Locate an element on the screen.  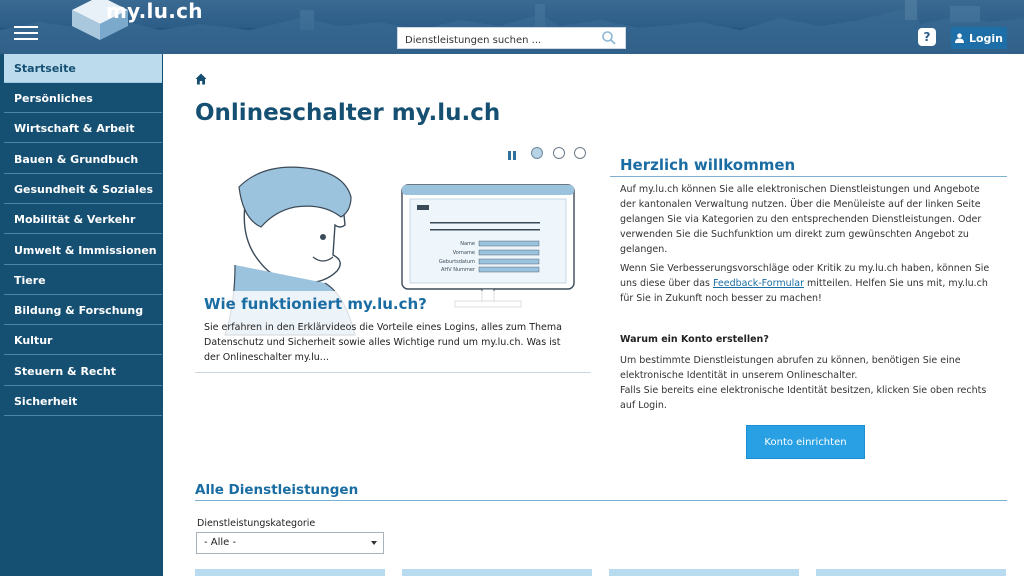
sidebar-item-tiere: Tiere is located at coordinates (83, 280).